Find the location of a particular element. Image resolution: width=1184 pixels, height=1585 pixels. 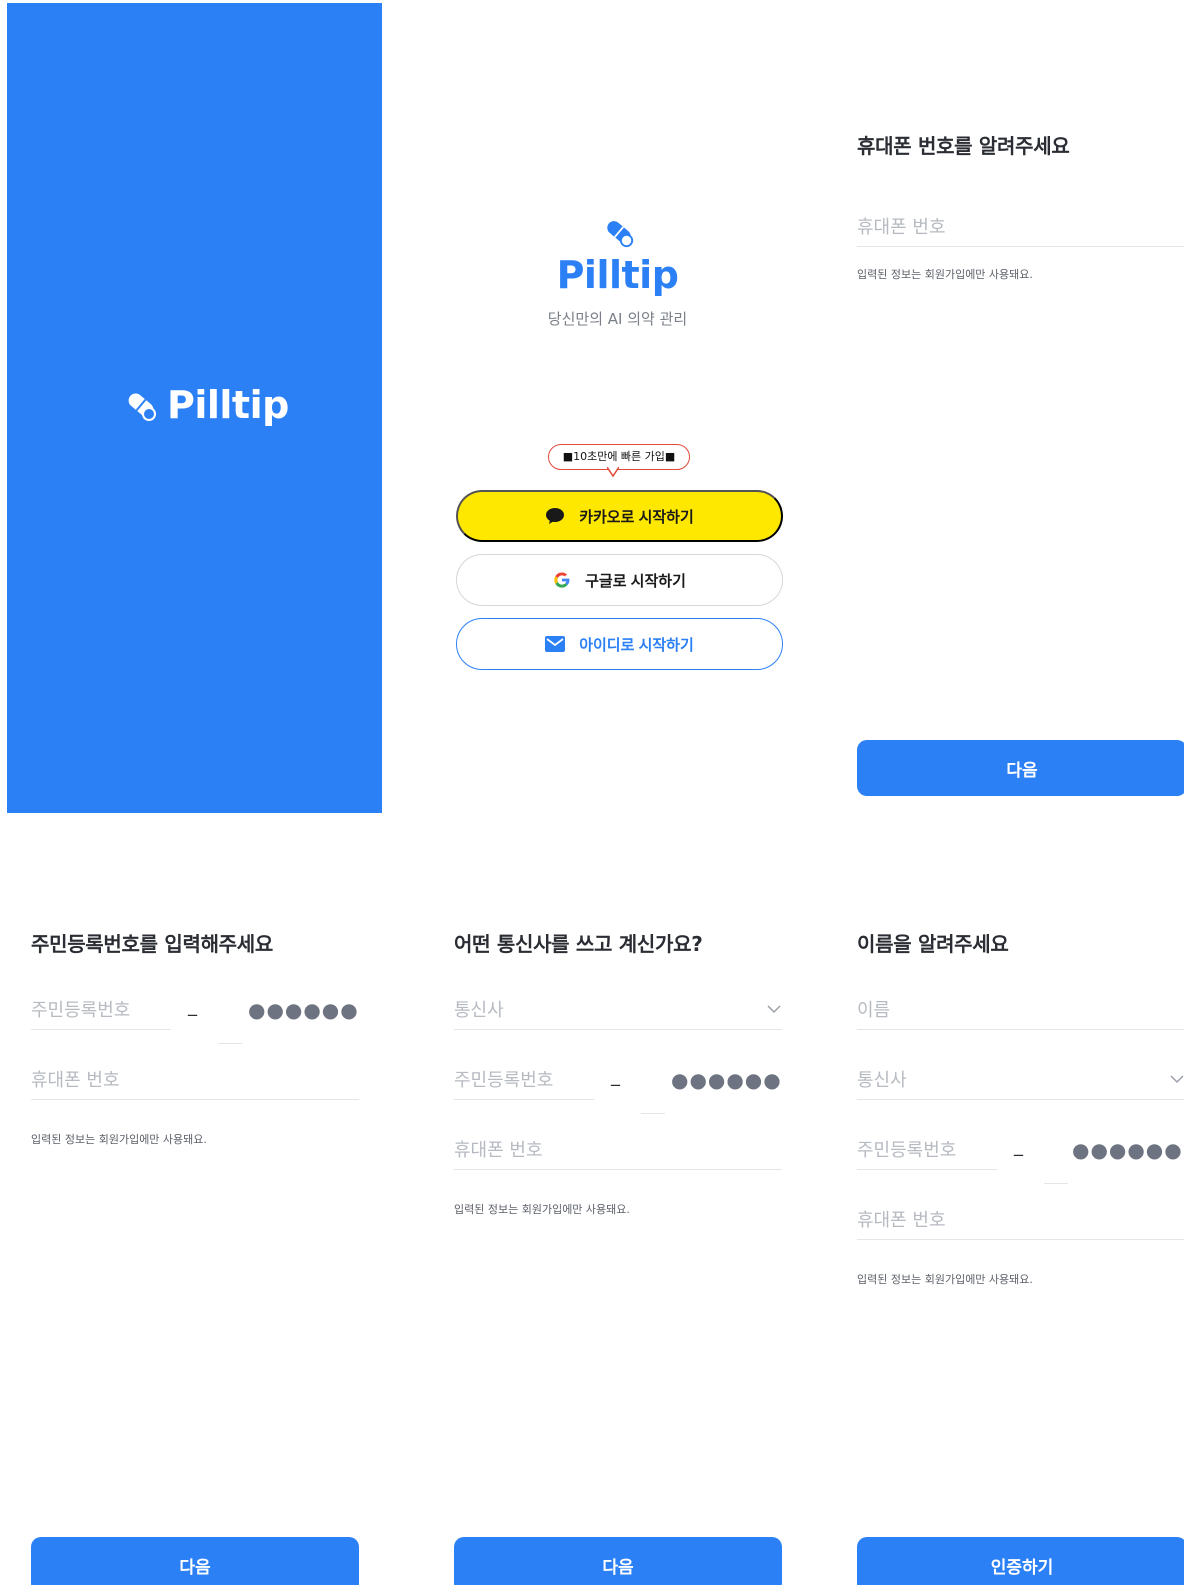

splash-brand: Pilltip is located at coordinates (206, 405).